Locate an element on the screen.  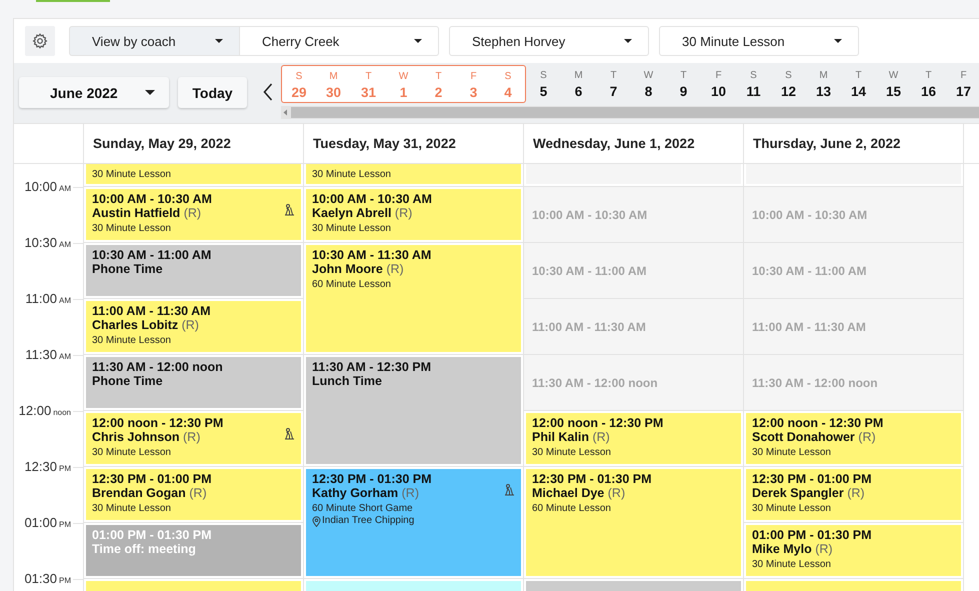
day-header: Wednesday, June 1, 2022 is located at coordinates (634, 143).